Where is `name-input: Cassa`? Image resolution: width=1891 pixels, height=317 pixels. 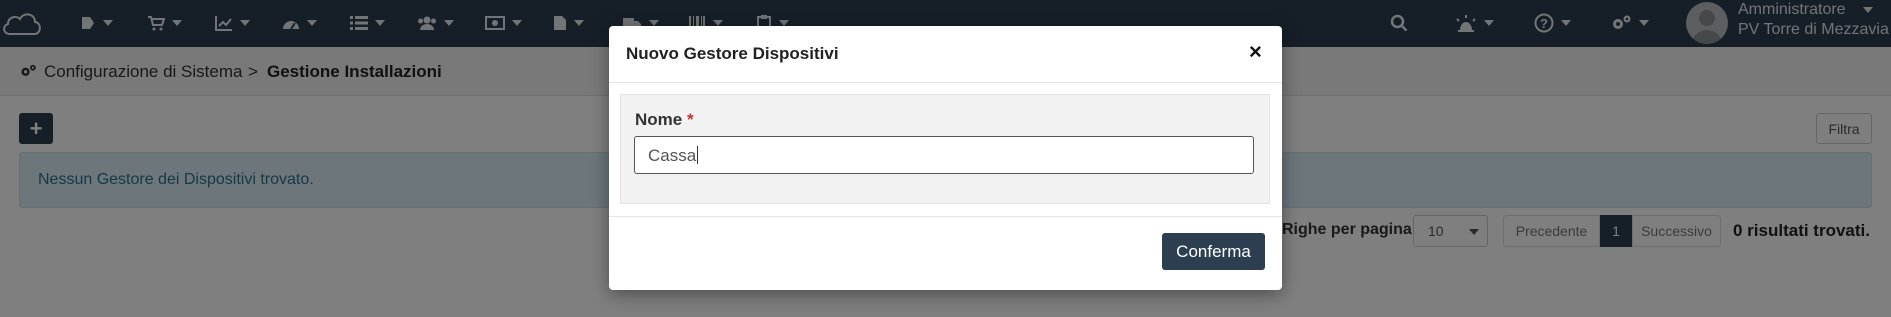
name-input: Cassa is located at coordinates (944, 155).